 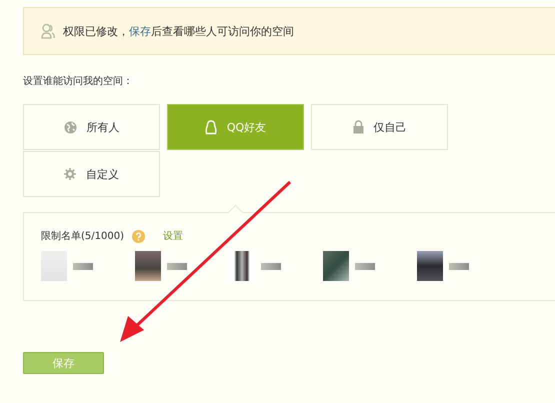 I want to click on save-link: 保存, so click(x=140, y=31).